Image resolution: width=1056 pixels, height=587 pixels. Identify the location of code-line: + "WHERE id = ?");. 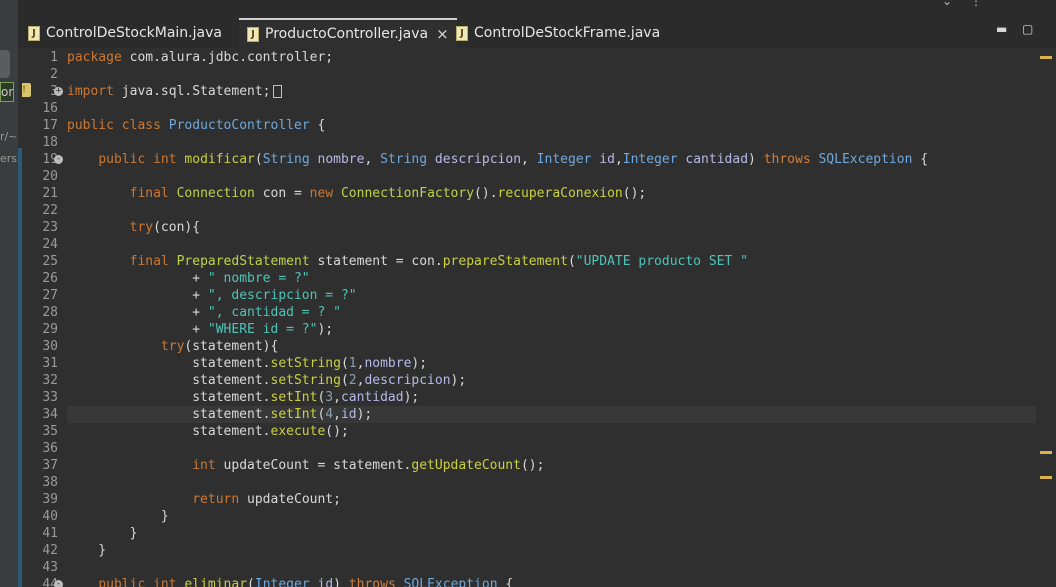
(551, 329).